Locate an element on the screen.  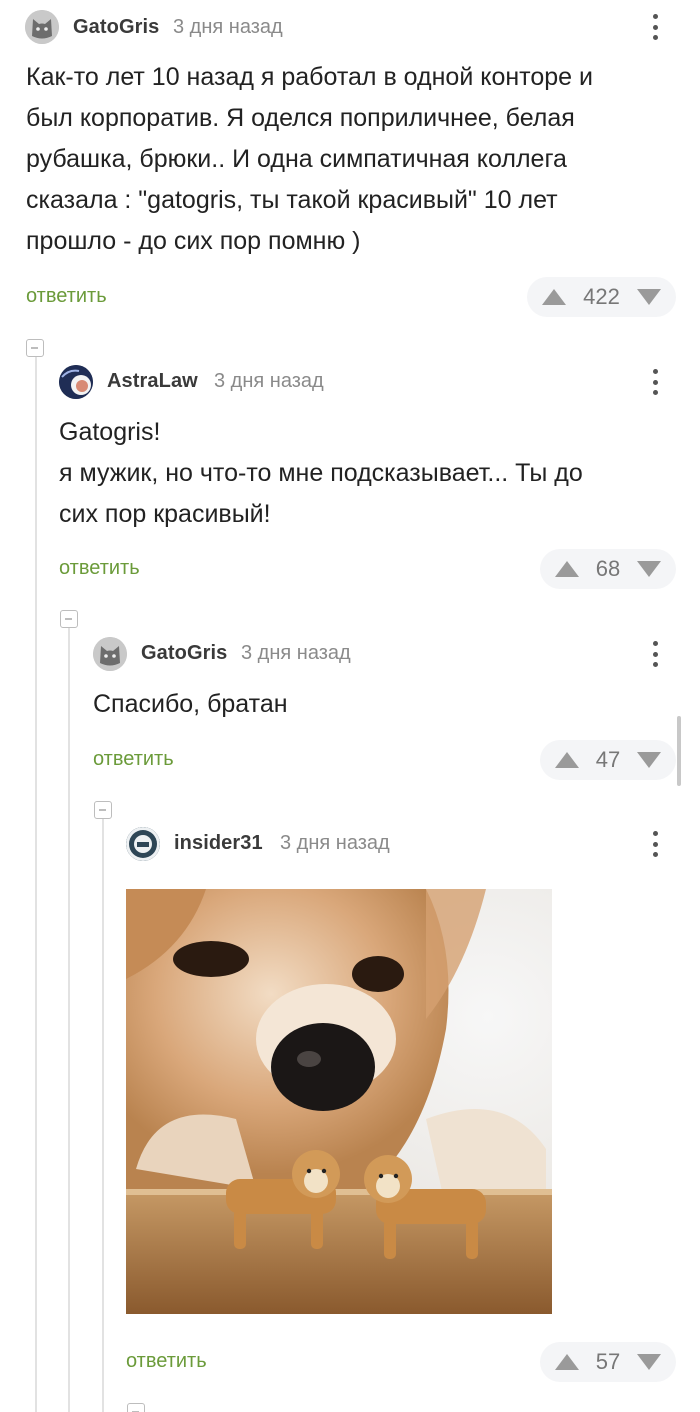
comment-text: Спасибо, братан is located at coordinates (383, 704).